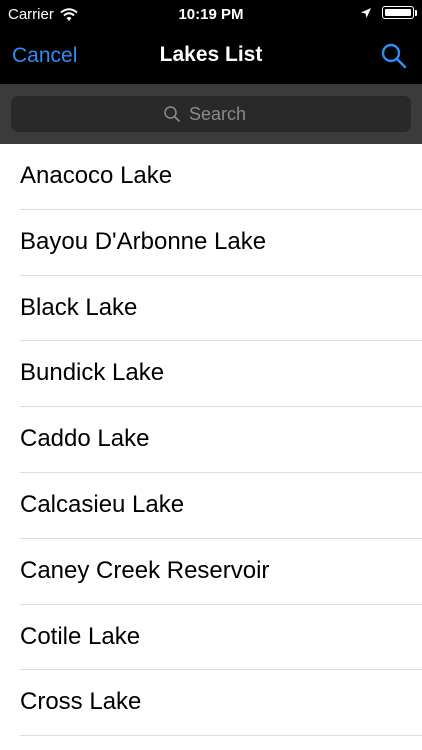 The image size is (422, 750). What do you see at coordinates (145, 570) in the screenshot?
I see `lake-name-label: Caney Creek Reservoir` at bounding box center [145, 570].